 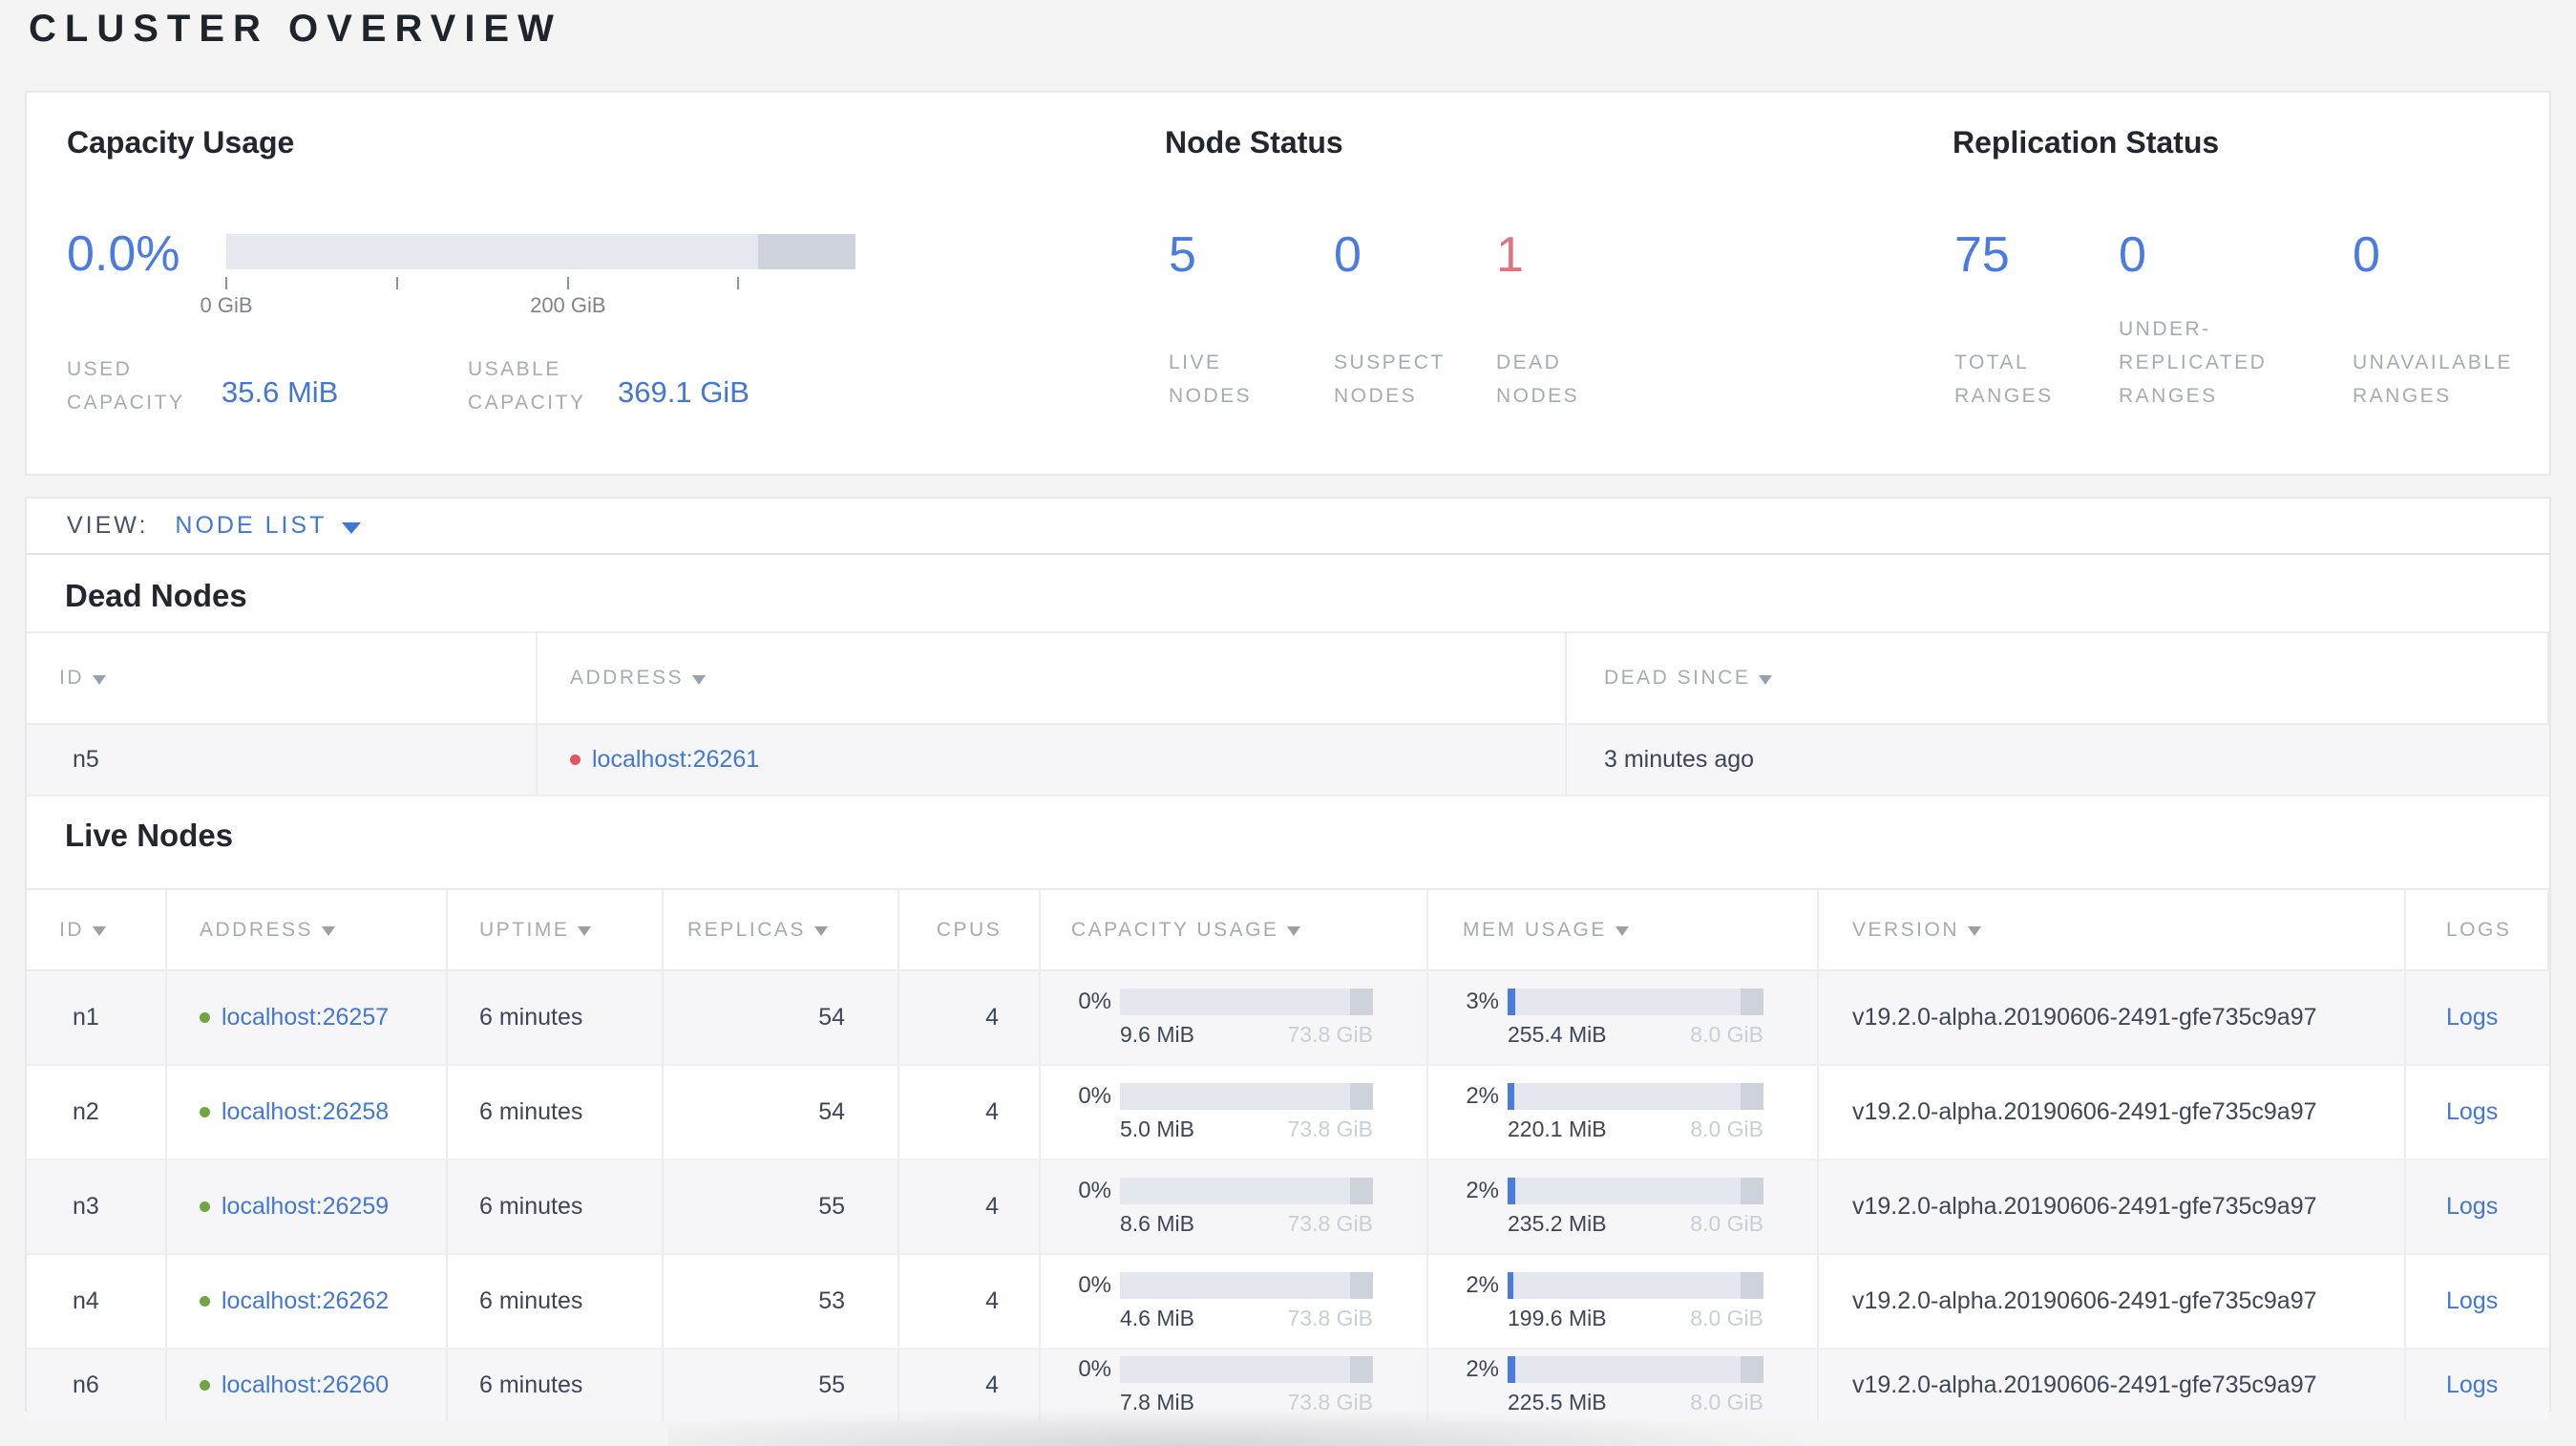 What do you see at coordinates (1906, 929) in the screenshot?
I see `column-header-label: VERSION` at bounding box center [1906, 929].